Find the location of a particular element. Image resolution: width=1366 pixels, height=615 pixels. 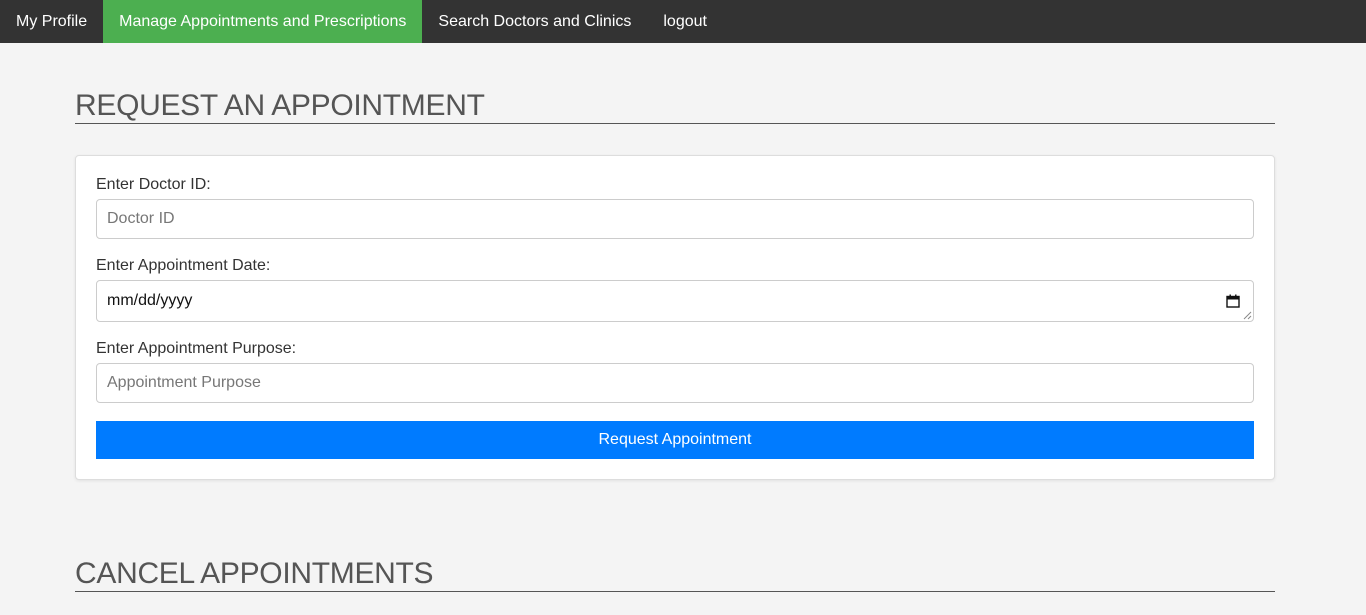

resize-grip-icon is located at coordinates (1247, 315).